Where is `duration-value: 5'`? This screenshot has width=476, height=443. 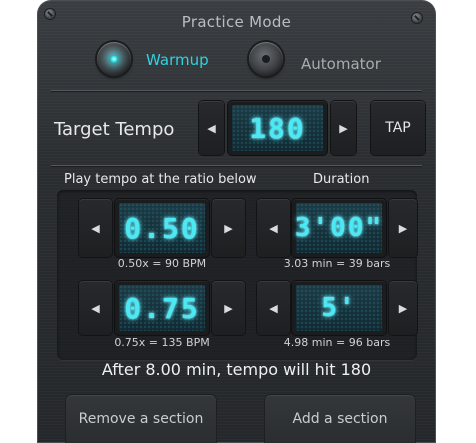 duration-value: 5' is located at coordinates (339, 308).